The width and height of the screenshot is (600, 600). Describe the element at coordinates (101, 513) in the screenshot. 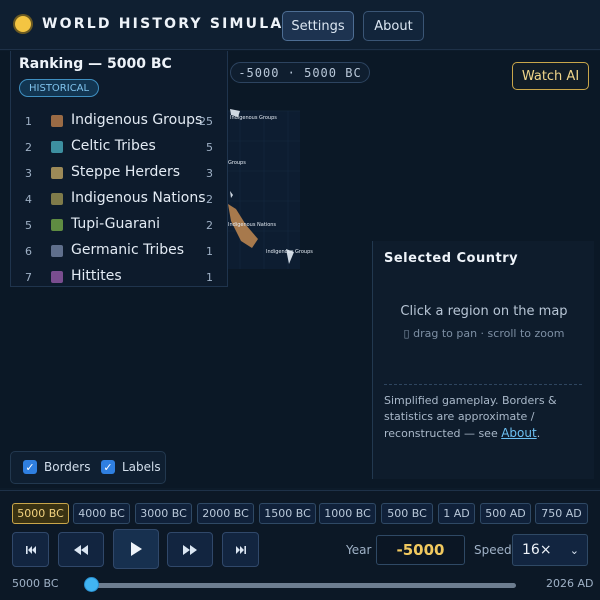

I see `era-button: 4000 BC` at that location.